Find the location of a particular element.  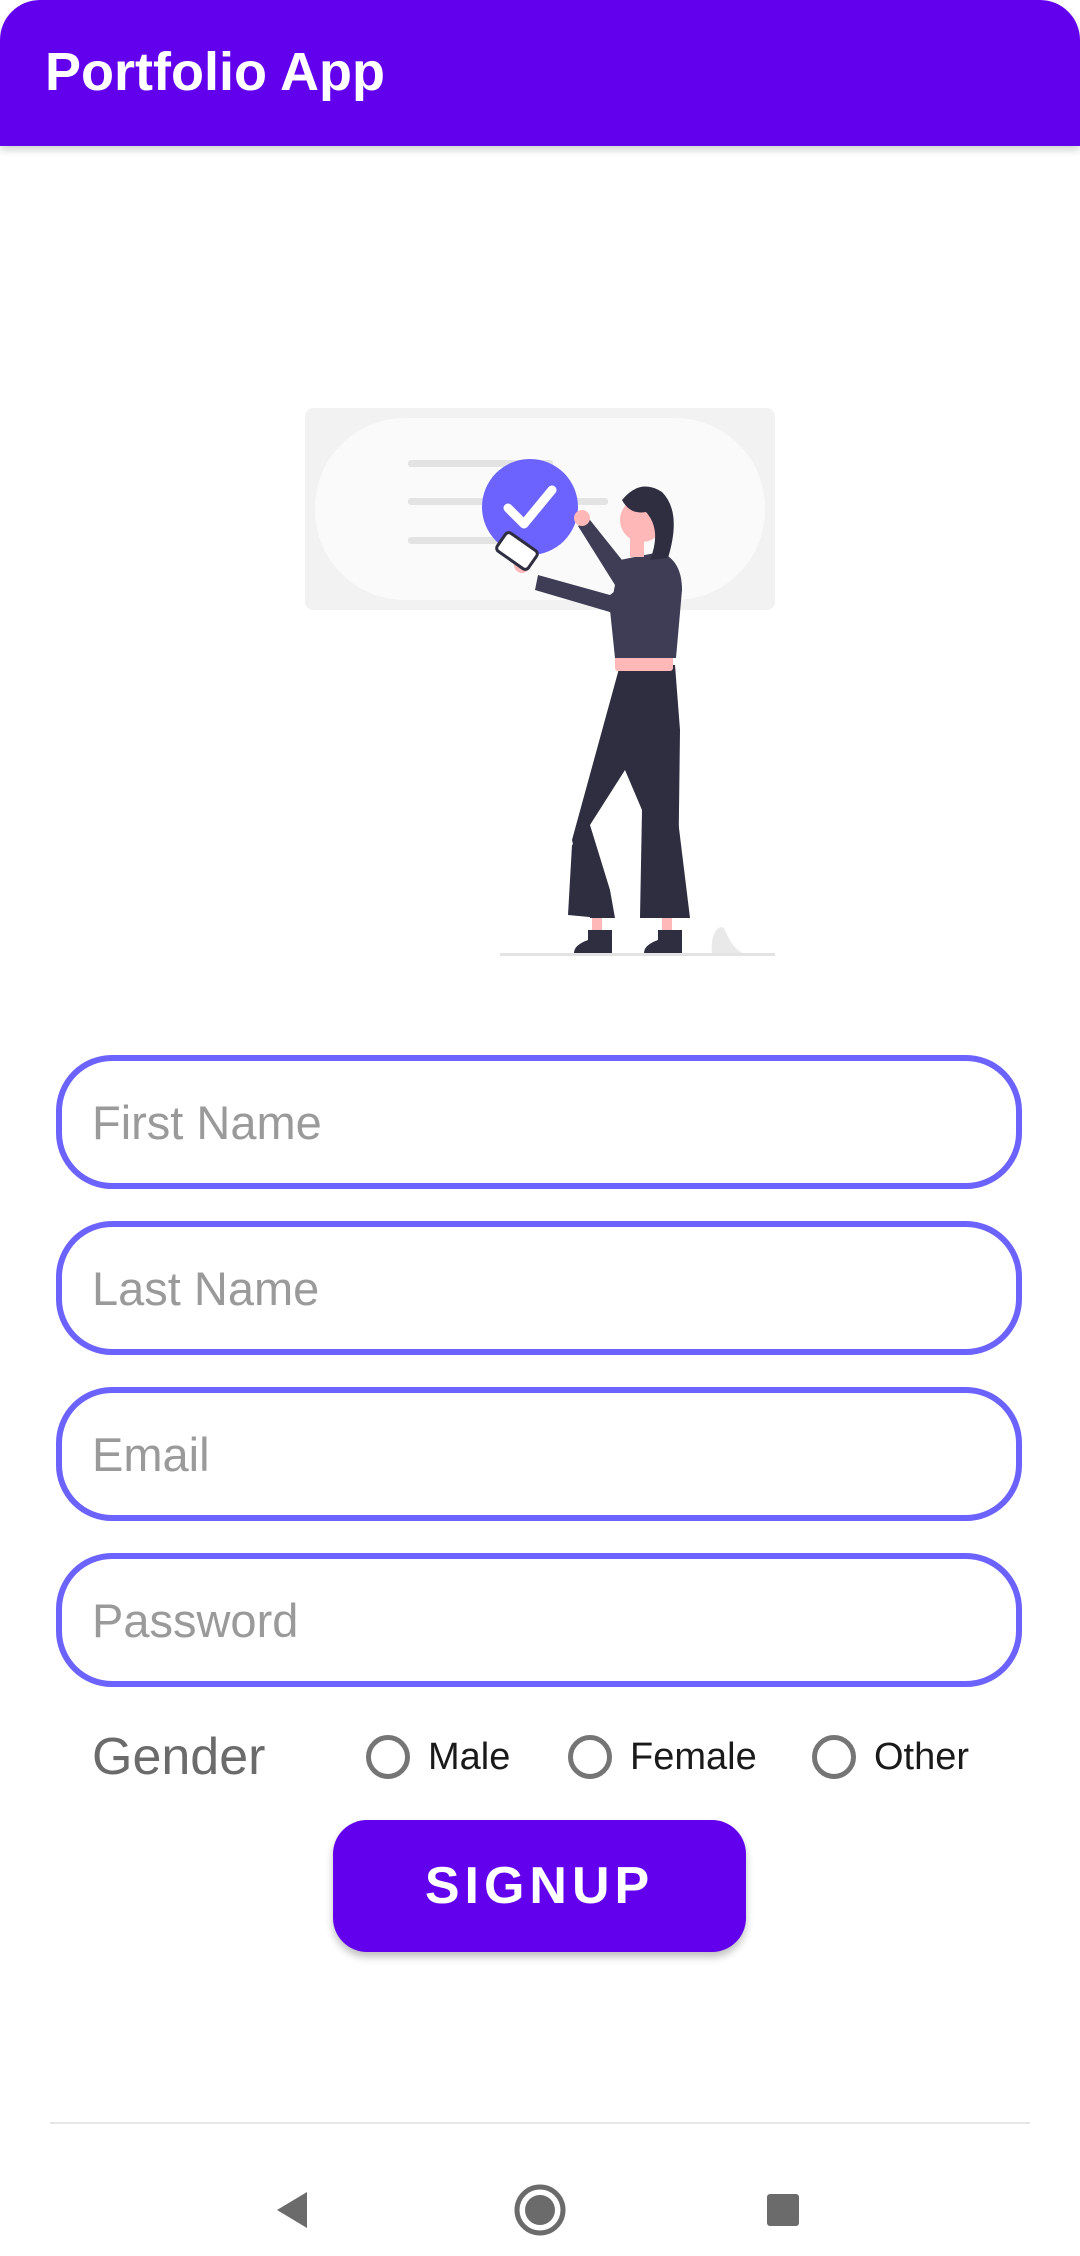

password-input is located at coordinates (542, 1620).